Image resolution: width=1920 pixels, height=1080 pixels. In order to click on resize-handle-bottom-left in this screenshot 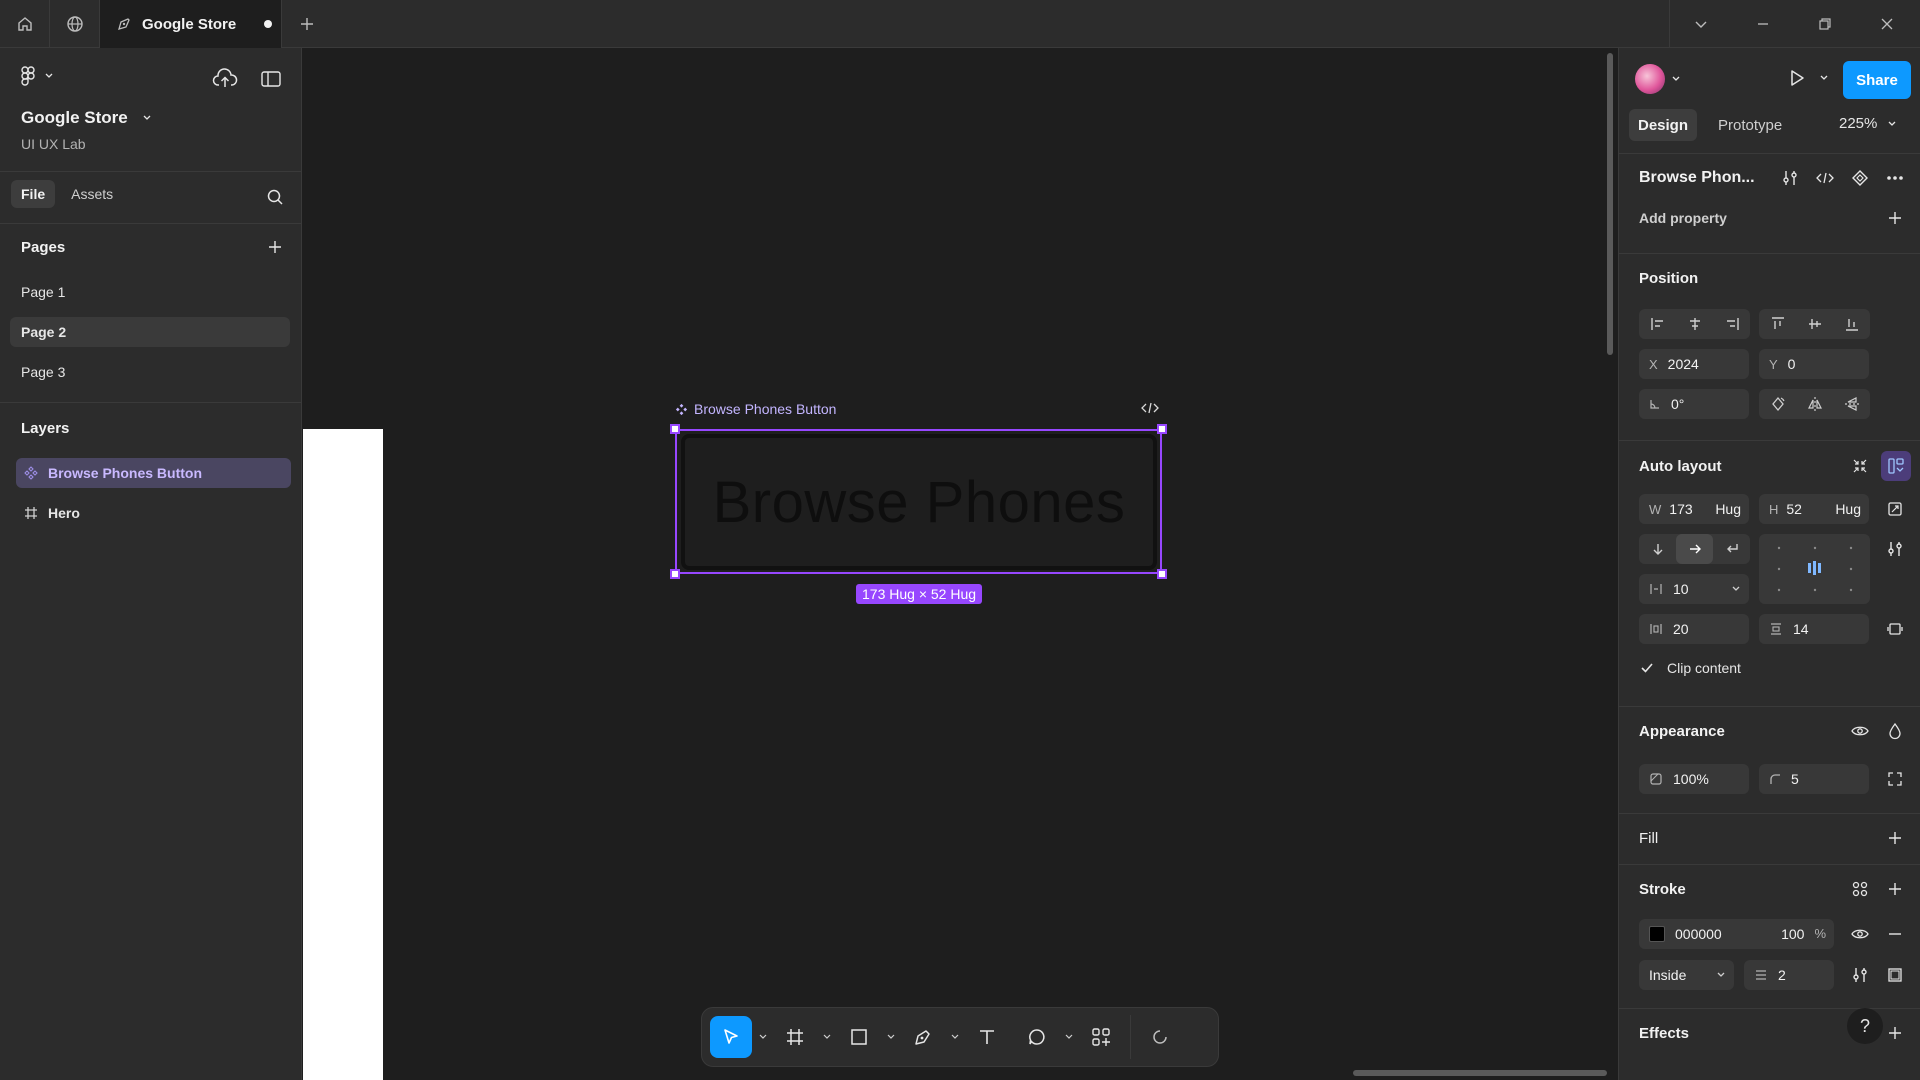, I will do `click(675, 574)`.